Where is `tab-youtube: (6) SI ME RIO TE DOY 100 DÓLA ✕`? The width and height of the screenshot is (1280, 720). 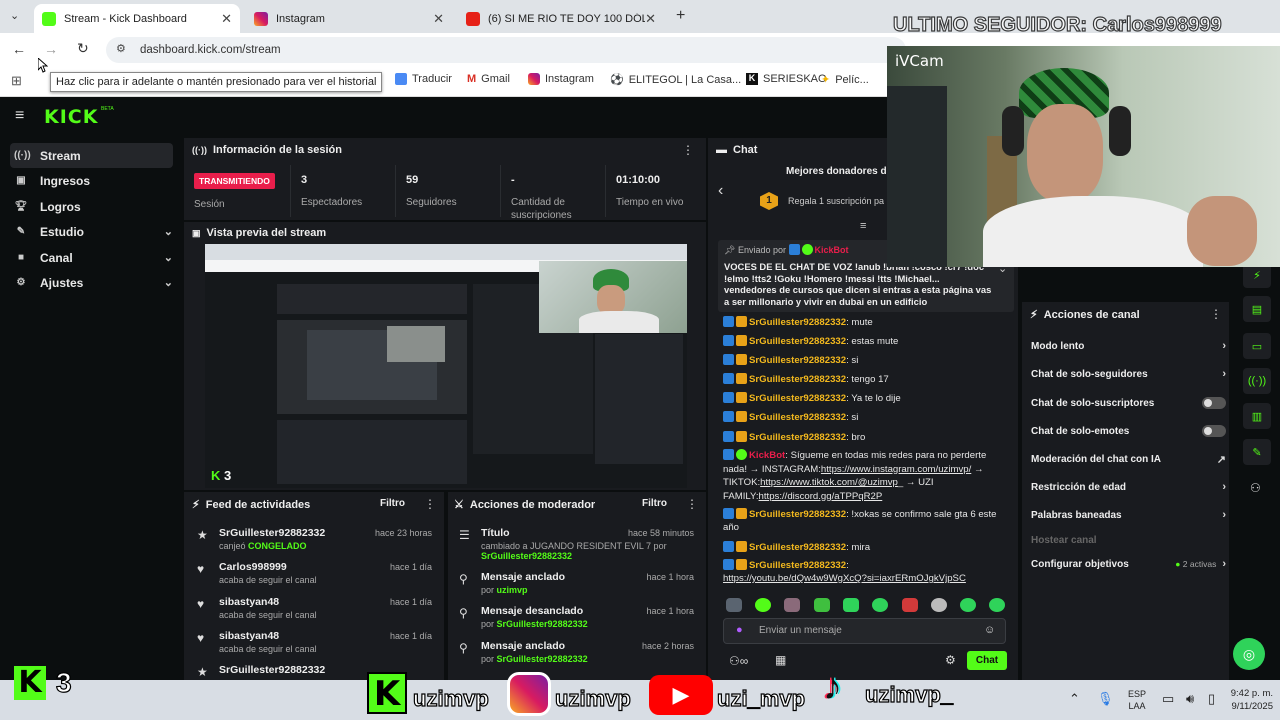
tab-youtube: (6) SI ME RIO TE DOY 100 DÓLA ✕ is located at coordinates (561, 18).